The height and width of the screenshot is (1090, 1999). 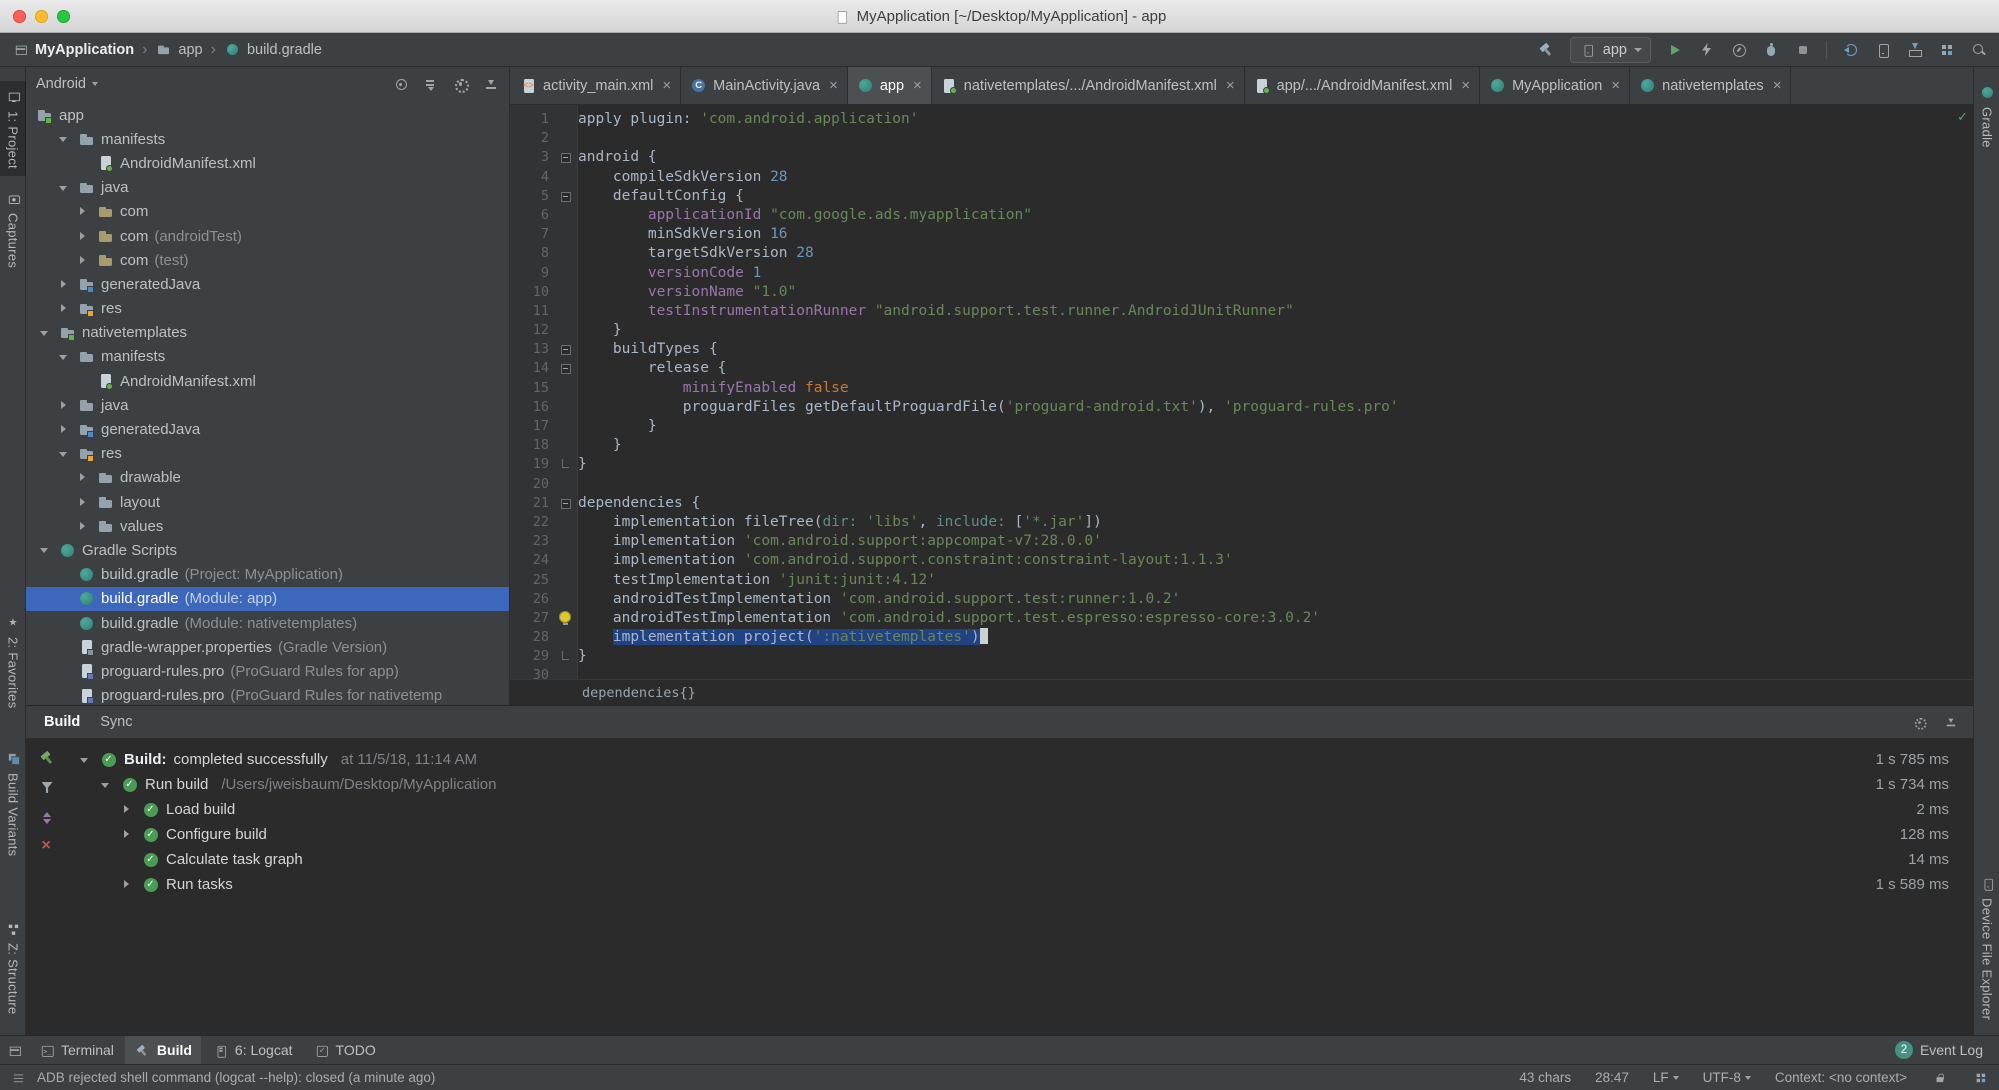 I want to click on lock-icon, so click(x=1939, y=1077).